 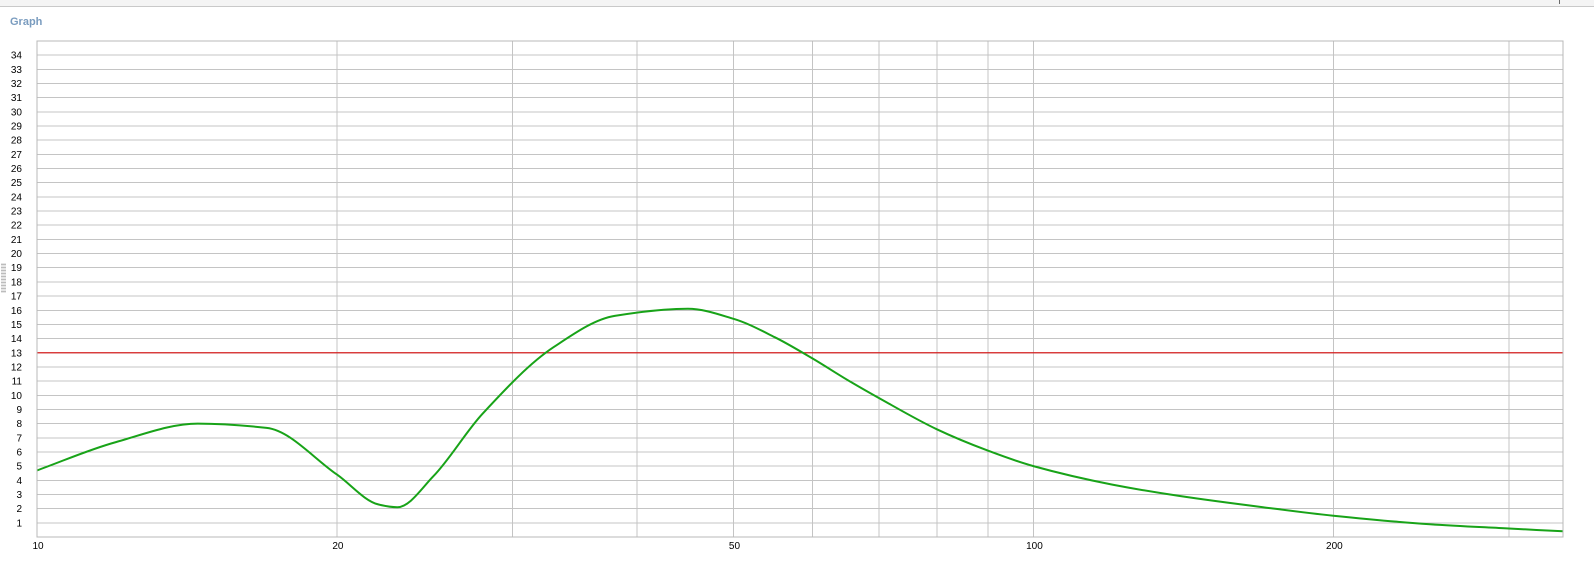 What do you see at coordinates (17, 282) in the screenshot?
I see `y-tick-label: 18` at bounding box center [17, 282].